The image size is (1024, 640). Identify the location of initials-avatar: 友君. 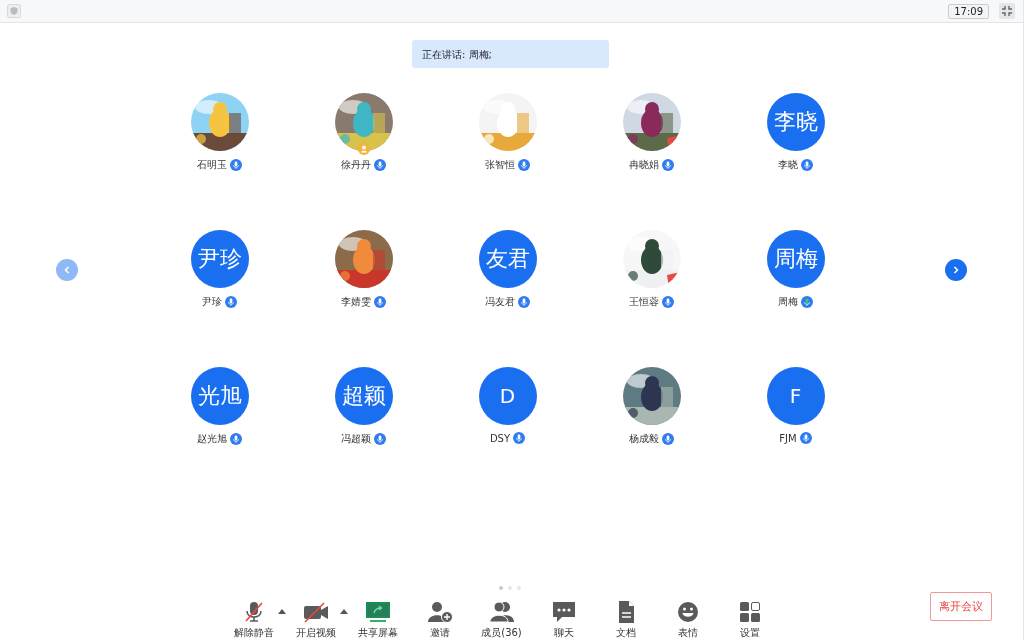
(507, 259).